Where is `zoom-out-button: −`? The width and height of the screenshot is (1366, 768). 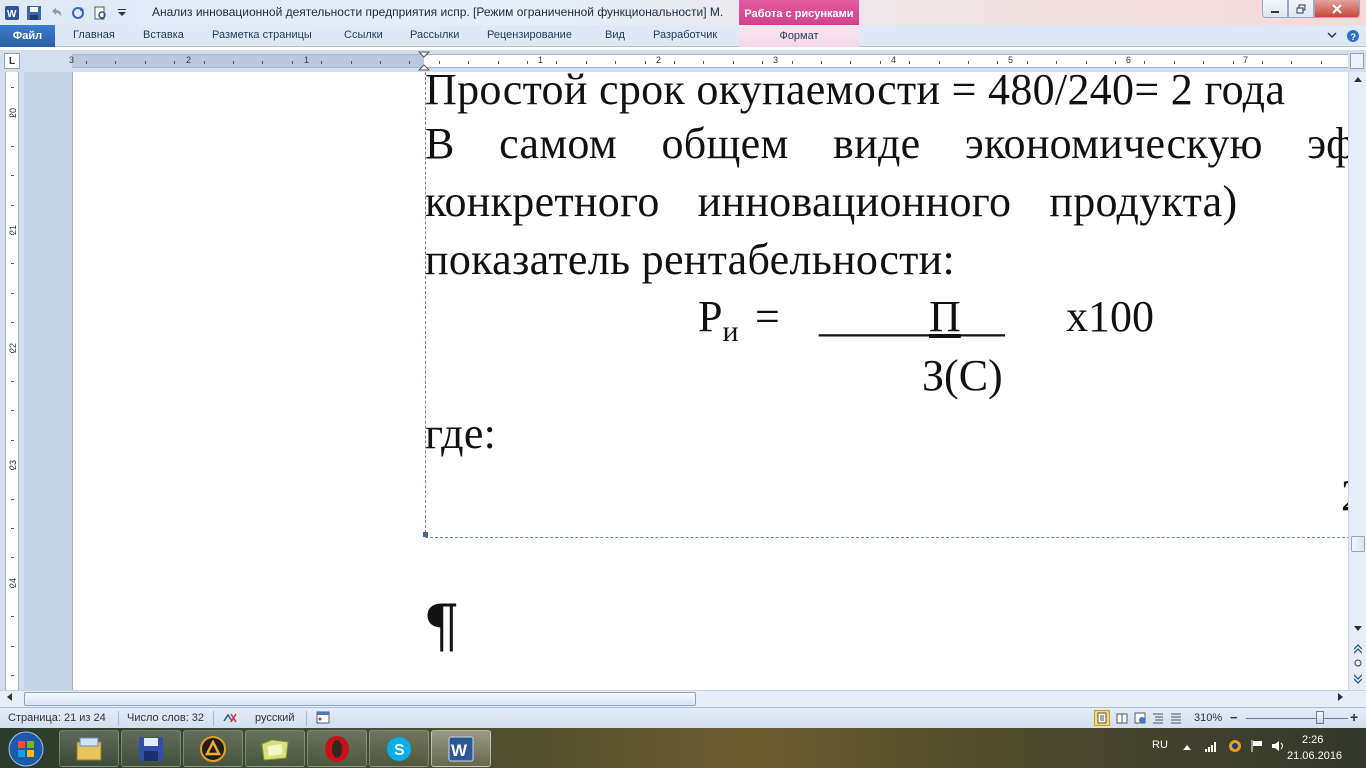 zoom-out-button: − is located at coordinates (1234, 717).